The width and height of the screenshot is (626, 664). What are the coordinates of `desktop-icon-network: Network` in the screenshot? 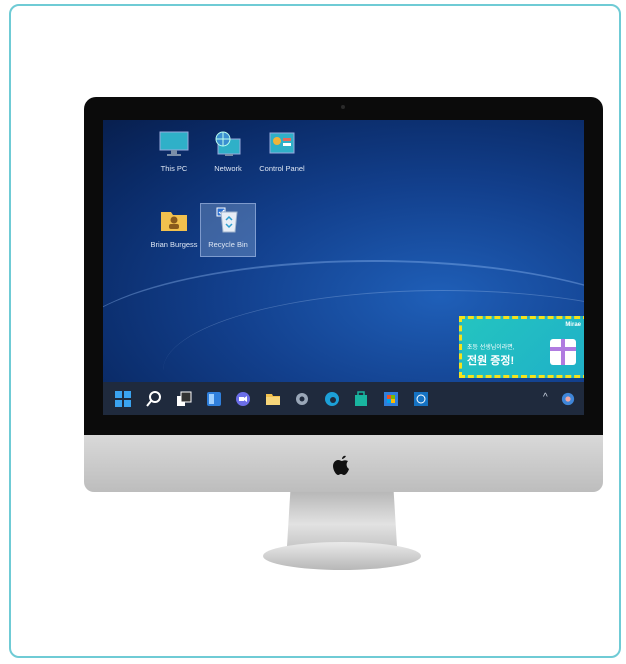 It's located at (228, 151).